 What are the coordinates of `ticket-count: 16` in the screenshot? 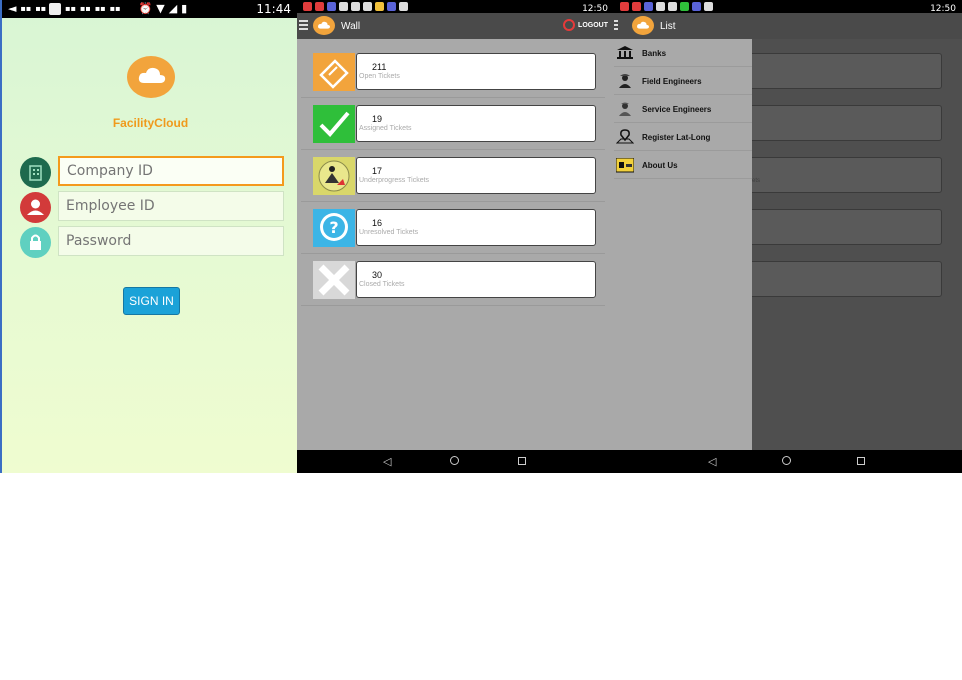 It's located at (377, 223).